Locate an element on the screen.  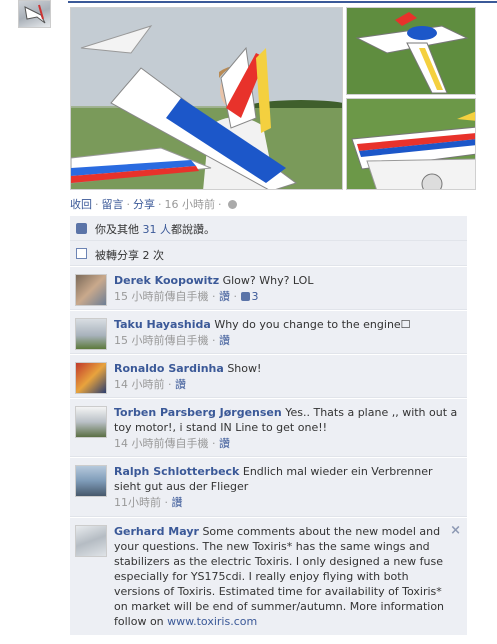
comment-like-count: 3 is located at coordinates (255, 296).